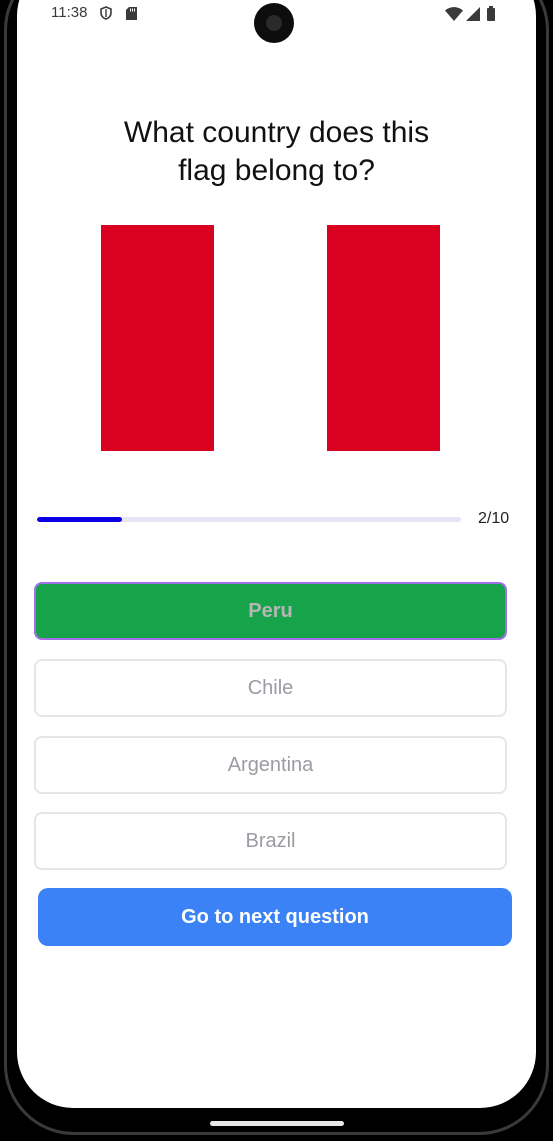 The image size is (553, 1141). Describe the element at coordinates (473, 14) in the screenshot. I see `signal-icon` at that location.